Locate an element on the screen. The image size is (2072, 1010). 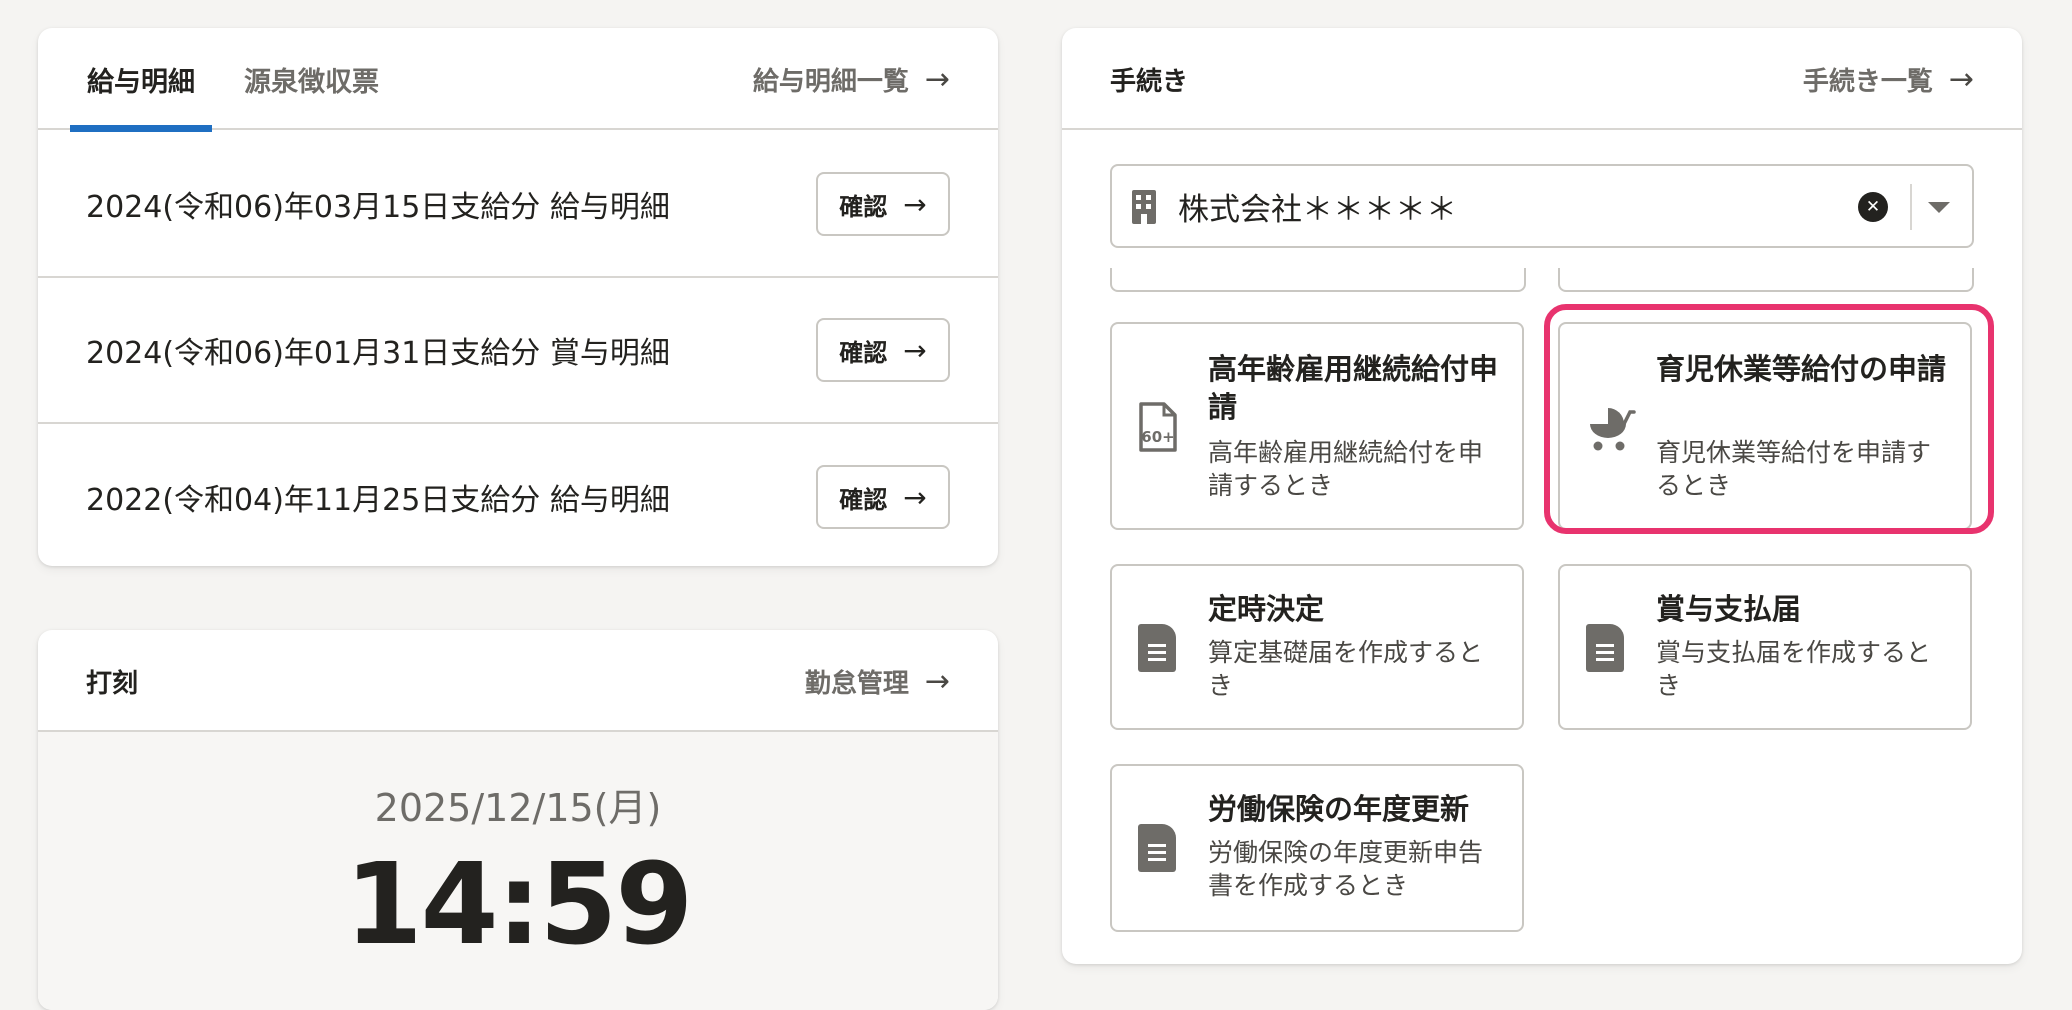
payslip-row: 2022(令和04)年11月25日支給分 給与明細 確認 → is located at coordinates (518, 495).